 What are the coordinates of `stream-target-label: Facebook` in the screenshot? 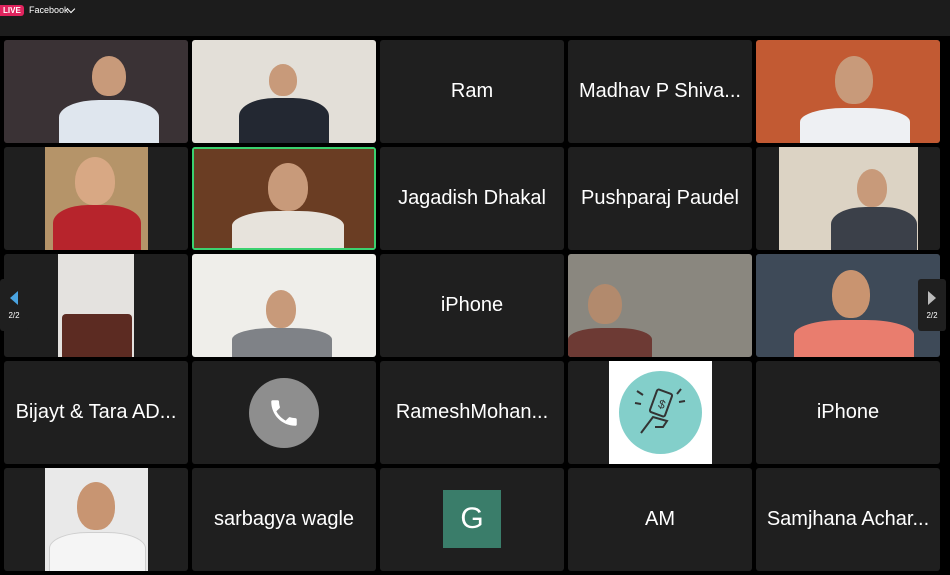 It's located at (49, 10).